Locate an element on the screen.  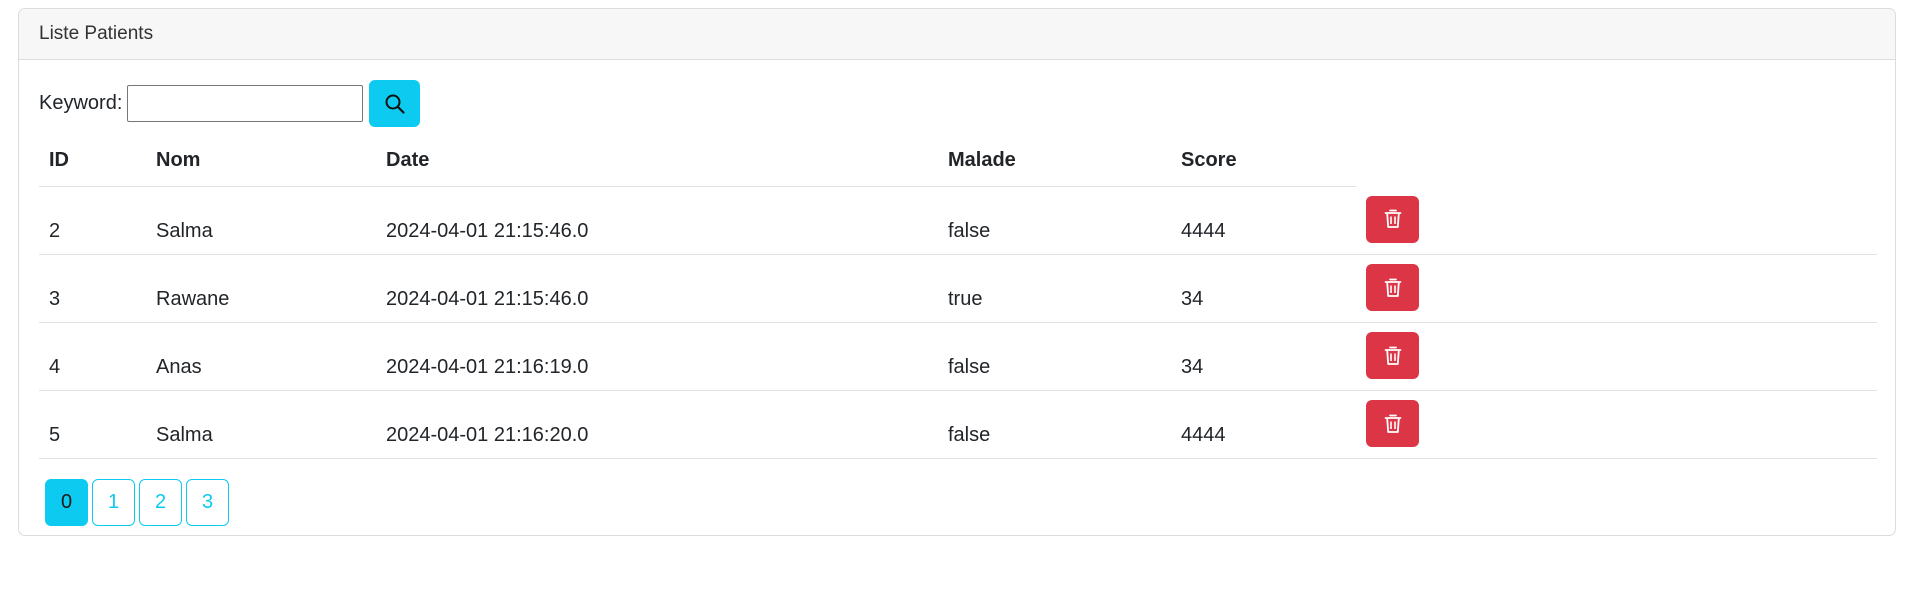
table-row: 5 Salma 2024-04-01 21:16:20.0 false 4444 is located at coordinates (958, 424).